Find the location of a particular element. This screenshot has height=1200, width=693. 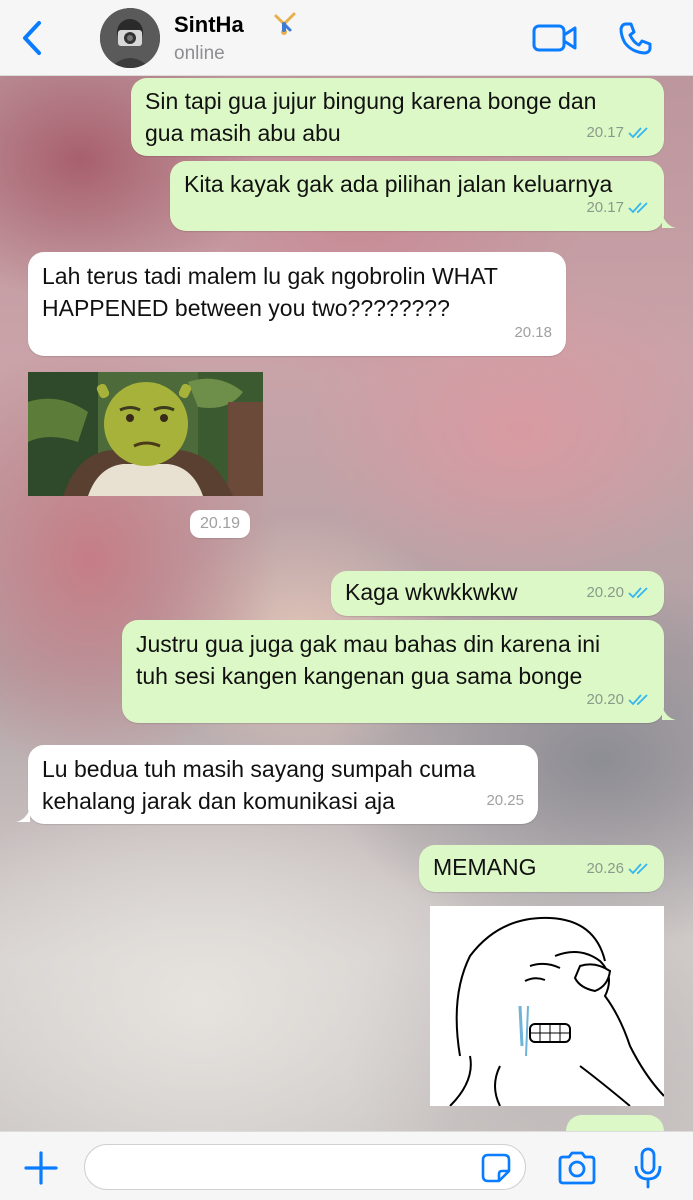

attach-button is located at coordinates (41, 1168).